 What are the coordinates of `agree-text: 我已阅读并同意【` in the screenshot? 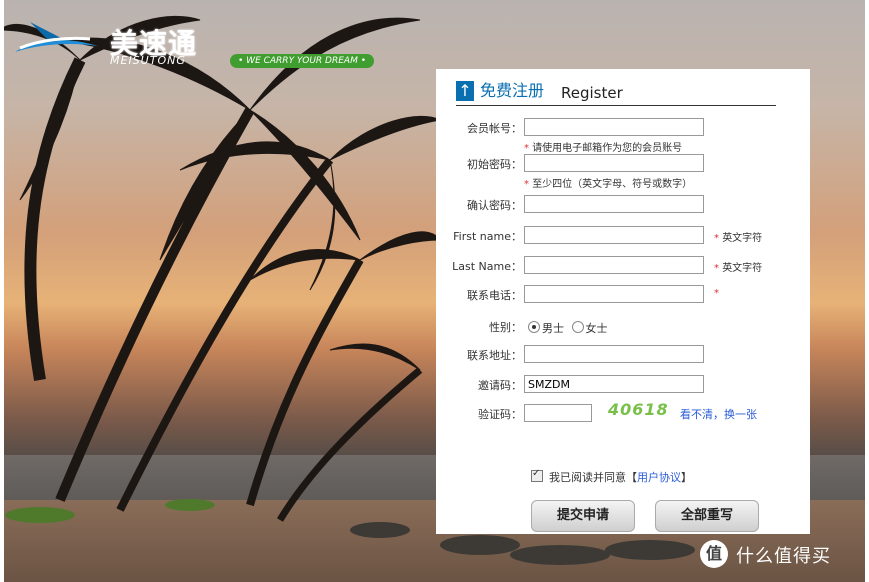 It's located at (593, 477).